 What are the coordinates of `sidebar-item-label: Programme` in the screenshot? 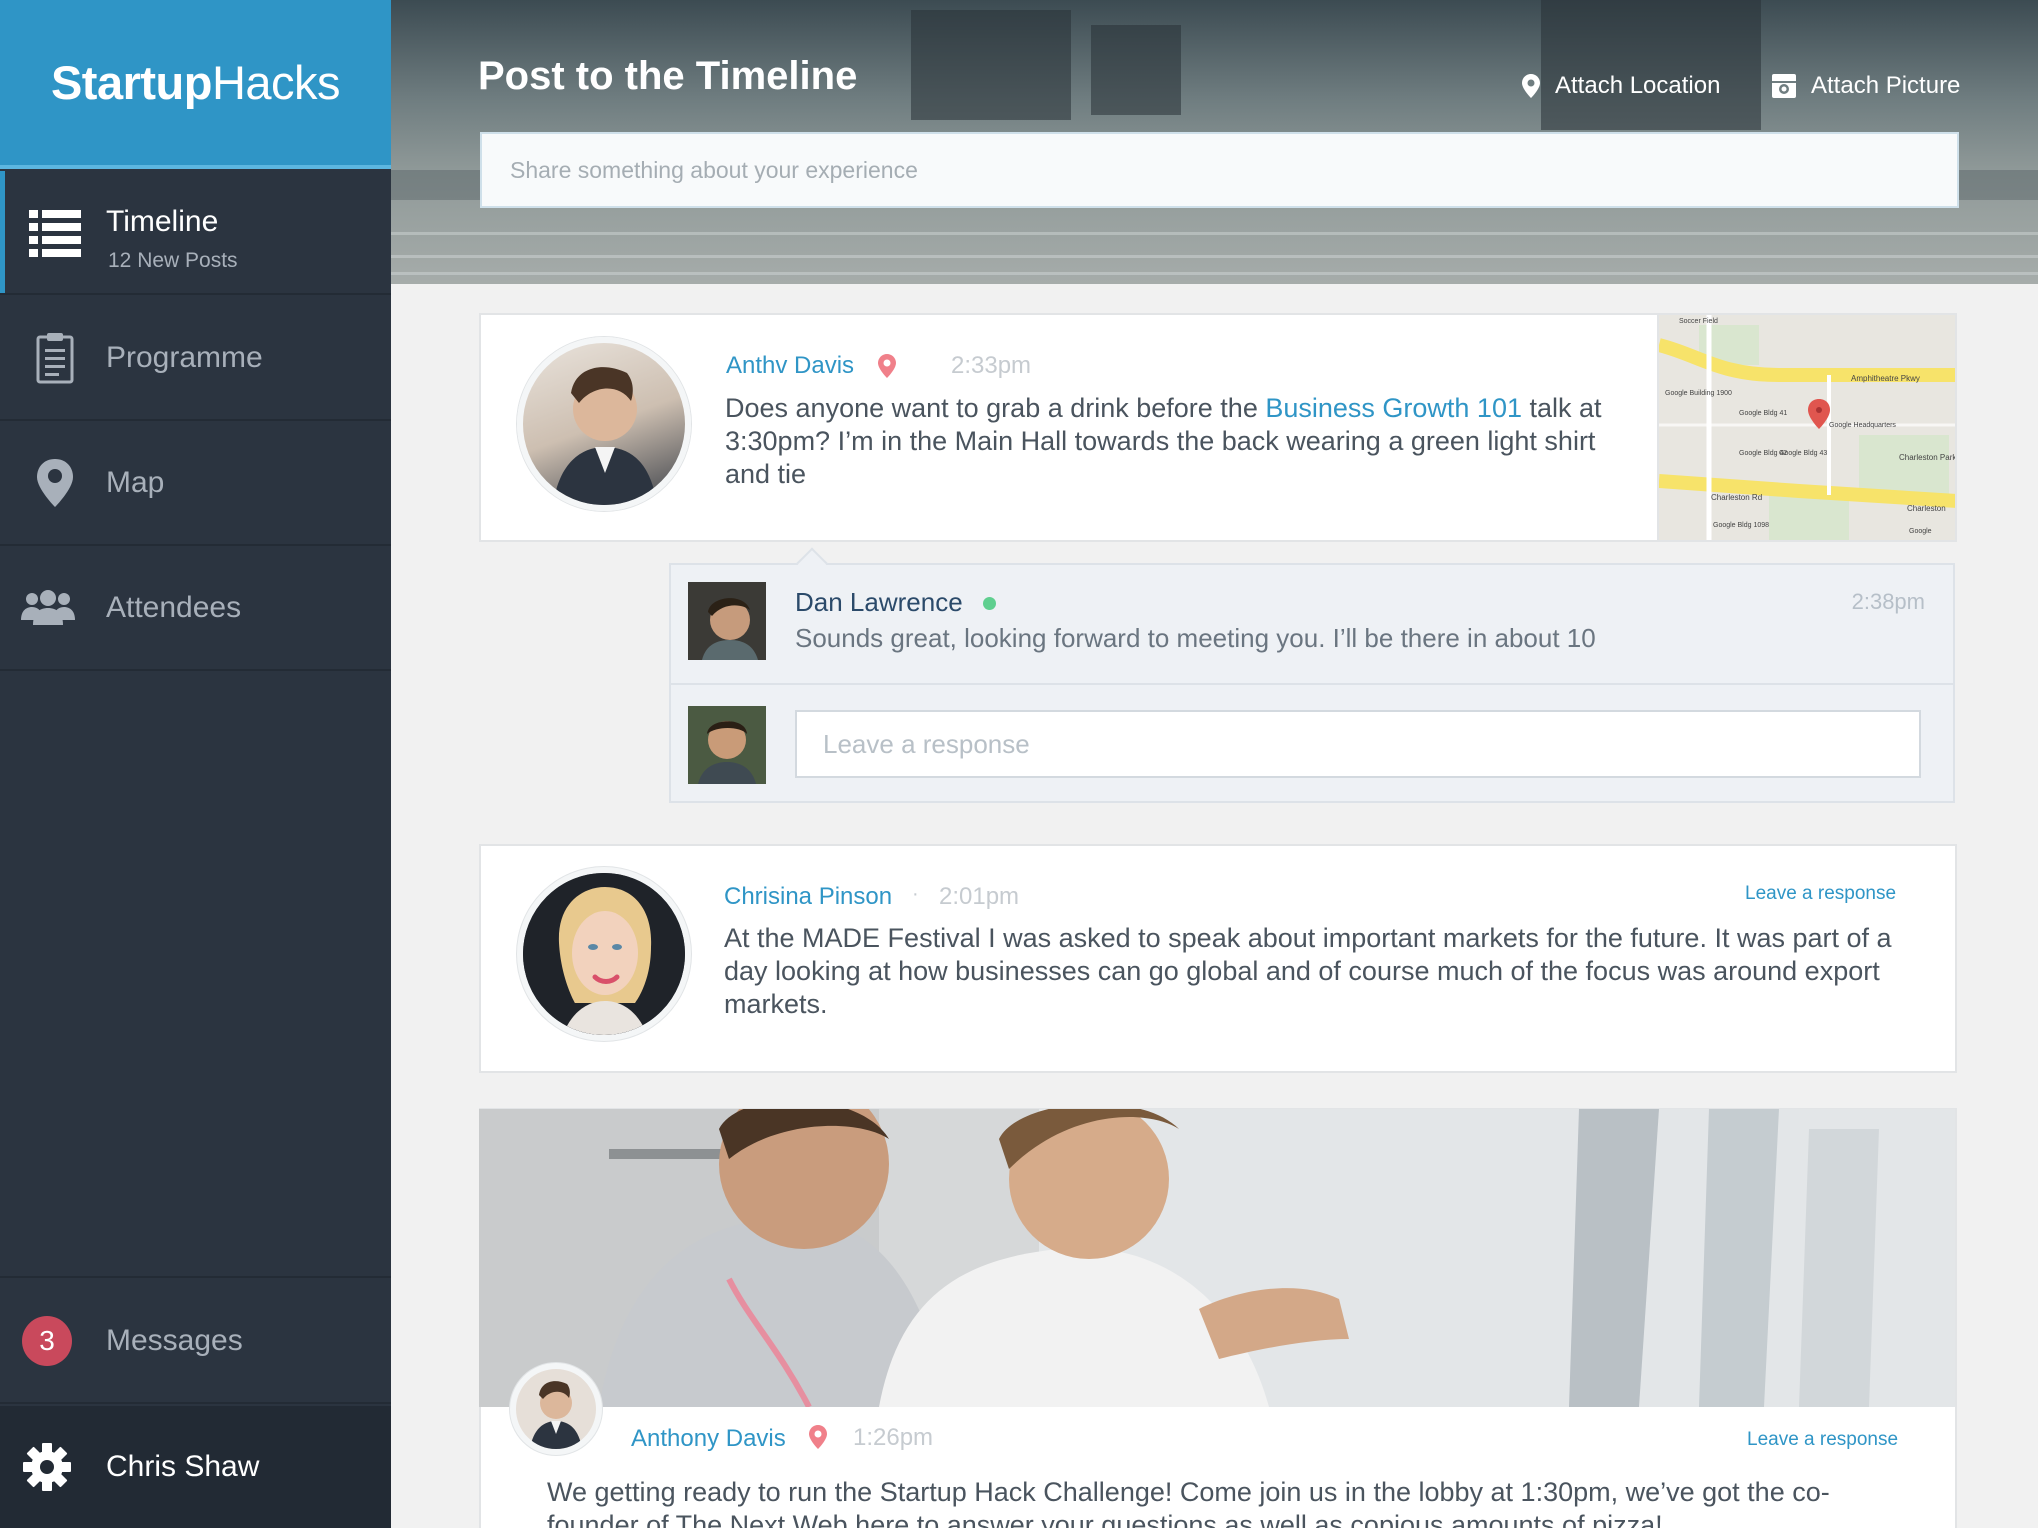 It's located at (184, 357).